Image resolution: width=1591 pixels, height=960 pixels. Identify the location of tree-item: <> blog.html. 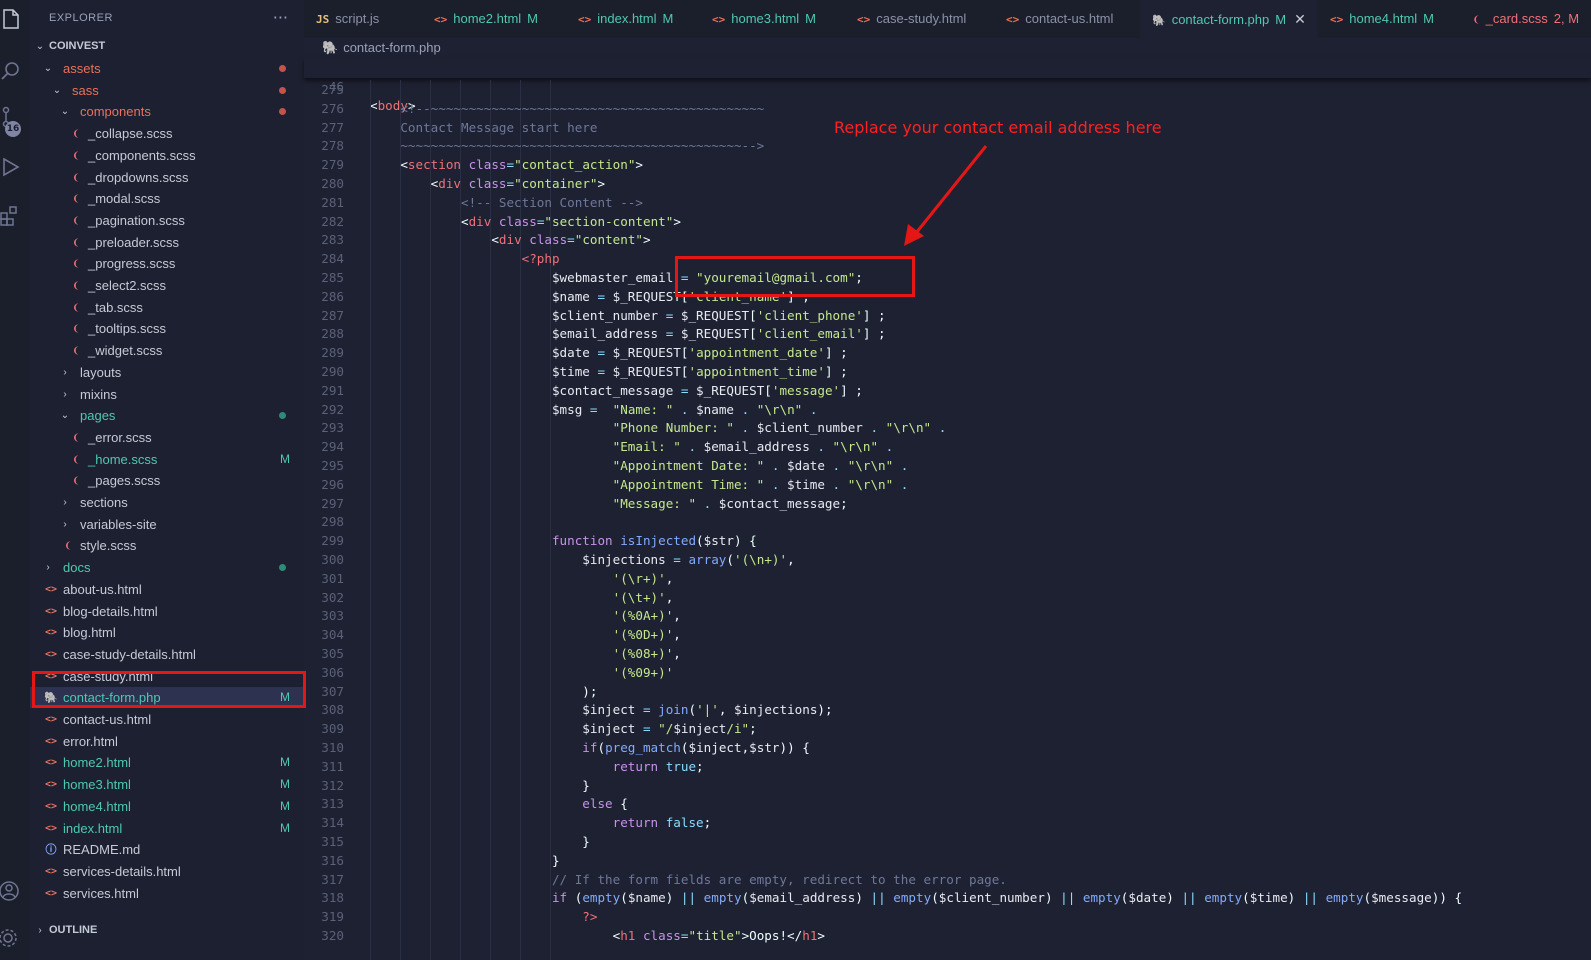
(167, 632).